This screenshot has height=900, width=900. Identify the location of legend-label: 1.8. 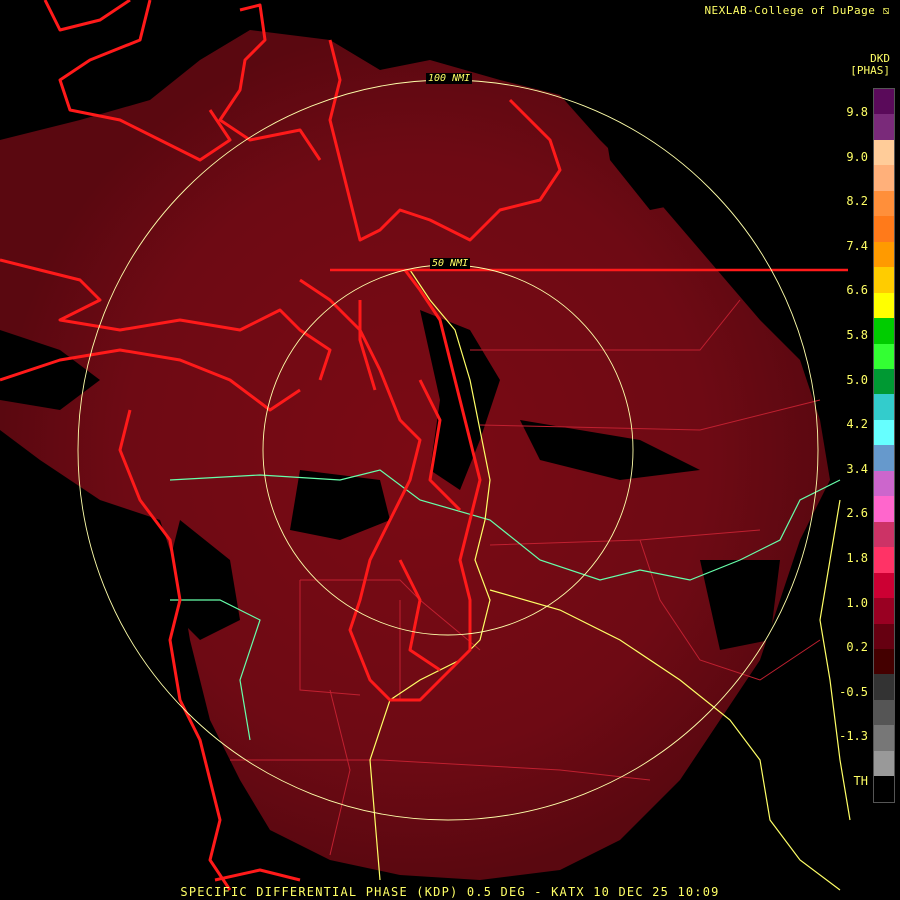
(857, 558).